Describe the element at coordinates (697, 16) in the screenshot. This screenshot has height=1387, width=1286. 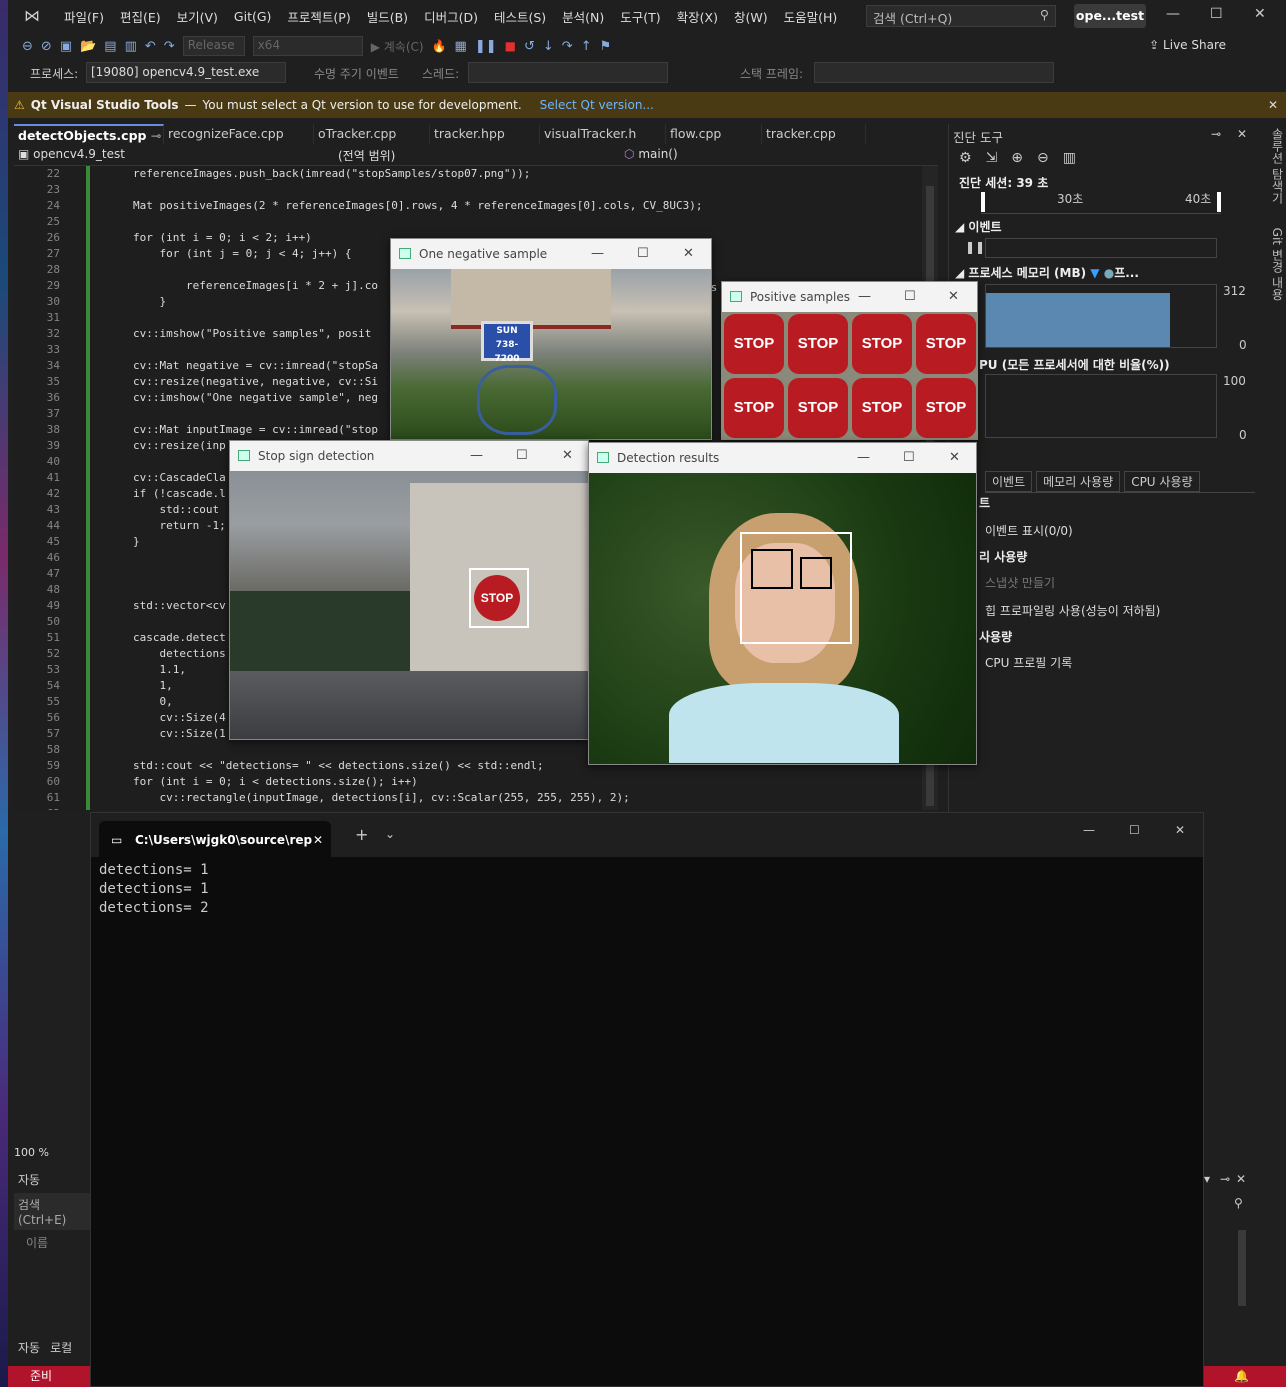
I see `menu-extensions: 확장(X)` at that location.